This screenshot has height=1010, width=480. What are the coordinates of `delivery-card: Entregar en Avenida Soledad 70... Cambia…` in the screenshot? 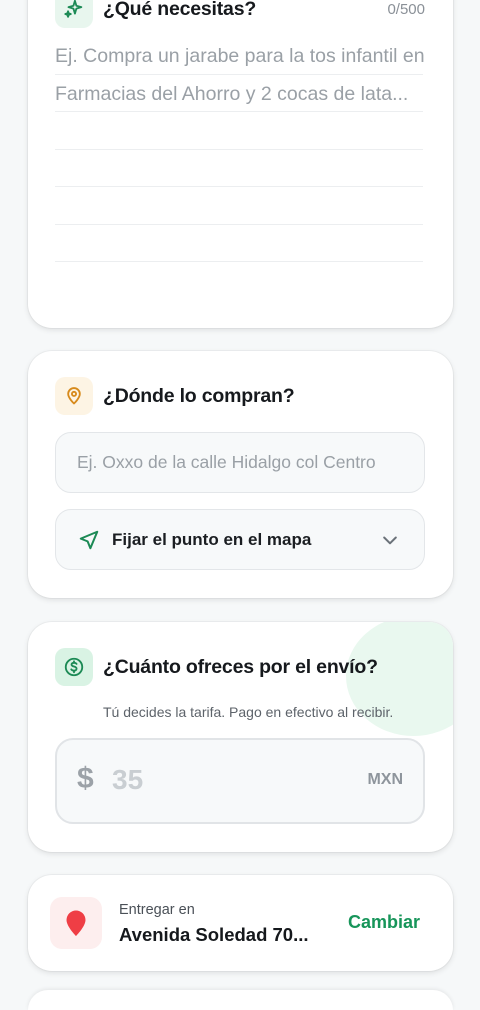 It's located at (240, 923).